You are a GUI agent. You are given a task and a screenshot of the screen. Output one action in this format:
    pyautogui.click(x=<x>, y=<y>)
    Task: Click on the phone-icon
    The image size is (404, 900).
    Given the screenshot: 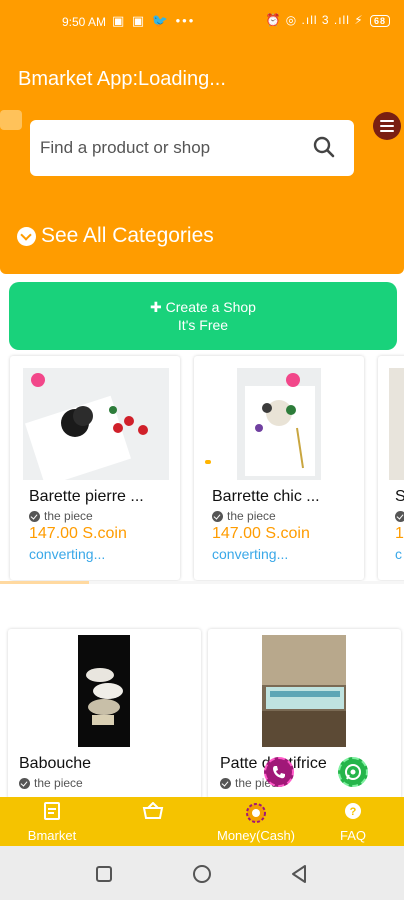 What is the action you would take?
    pyautogui.click(x=279, y=772)
    